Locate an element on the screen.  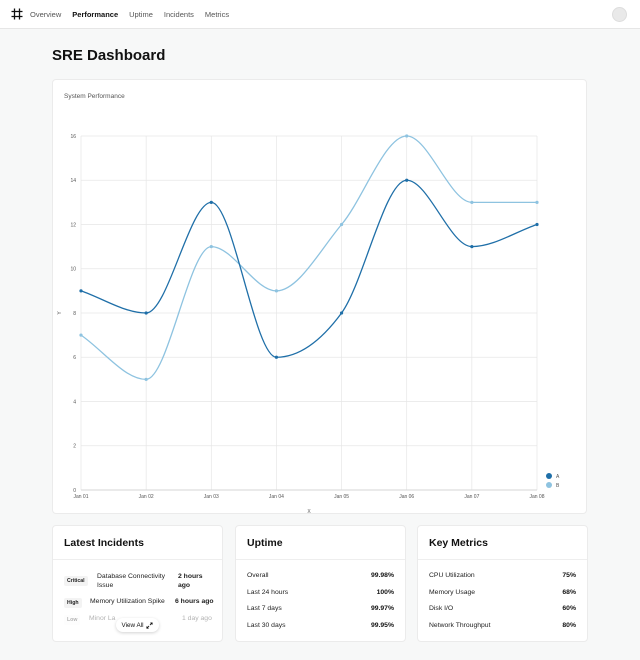
uptime-value: 99.95% is located at coordinates (382, 625).